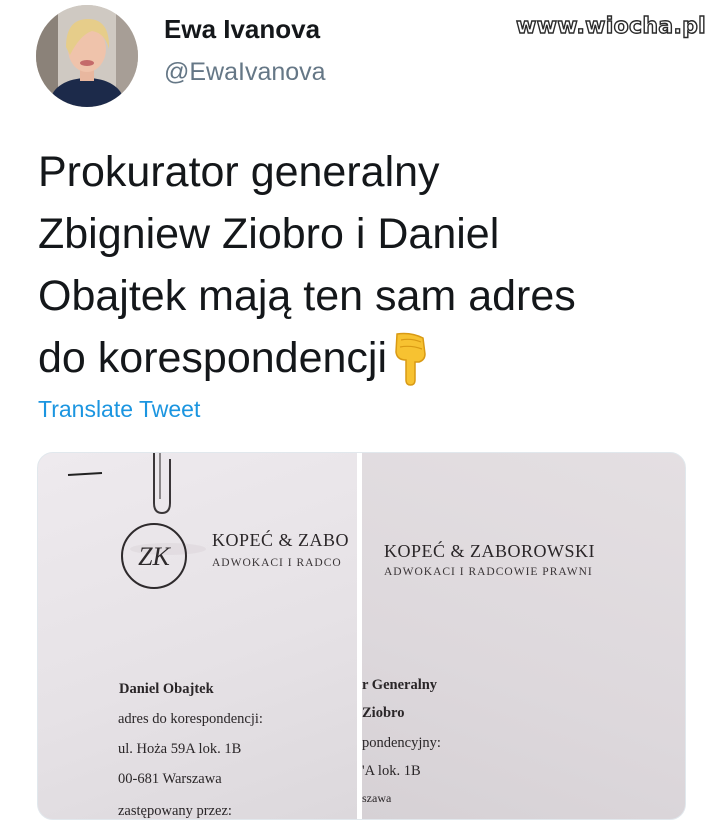 This screenshot has height=829, width=720. I want to click on doc-line-1: r Generalny, so click(400, 685).